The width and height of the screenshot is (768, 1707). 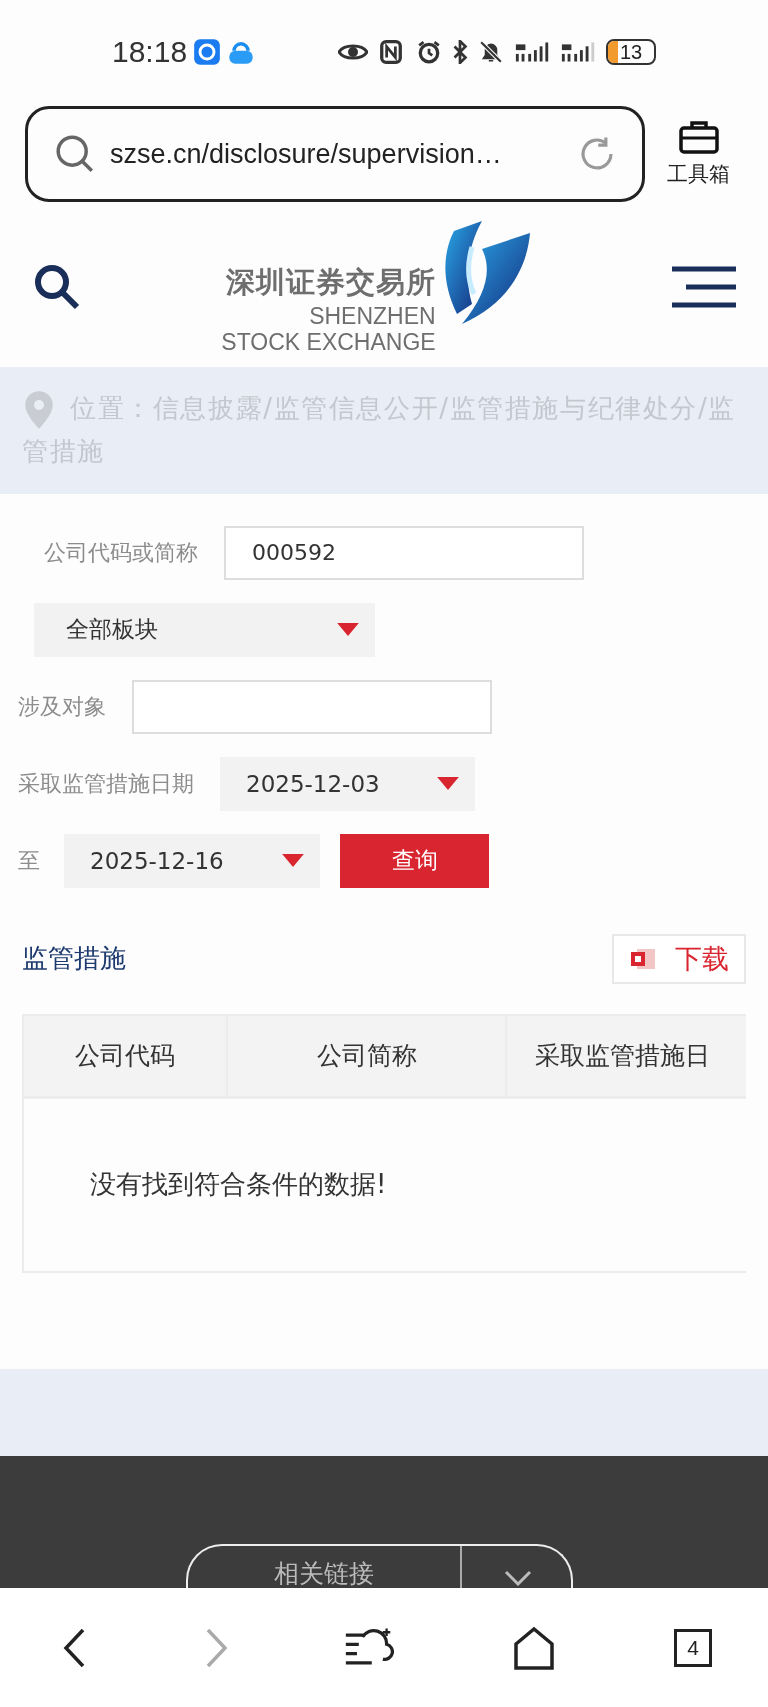 What do you see at coordinates (207, 52) in the screenshot?
I see `app-icon` at bounding box center [207, 52].